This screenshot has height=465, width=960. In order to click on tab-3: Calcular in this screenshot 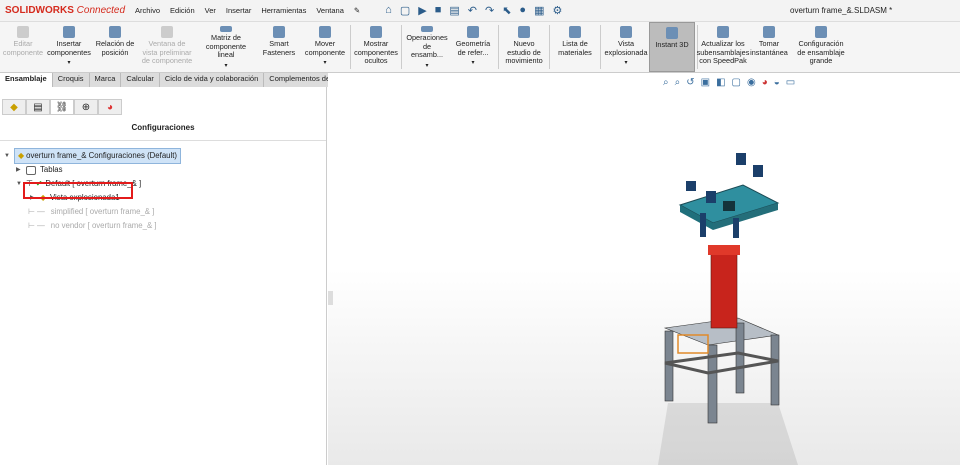, I will do `click(140, 80)`.